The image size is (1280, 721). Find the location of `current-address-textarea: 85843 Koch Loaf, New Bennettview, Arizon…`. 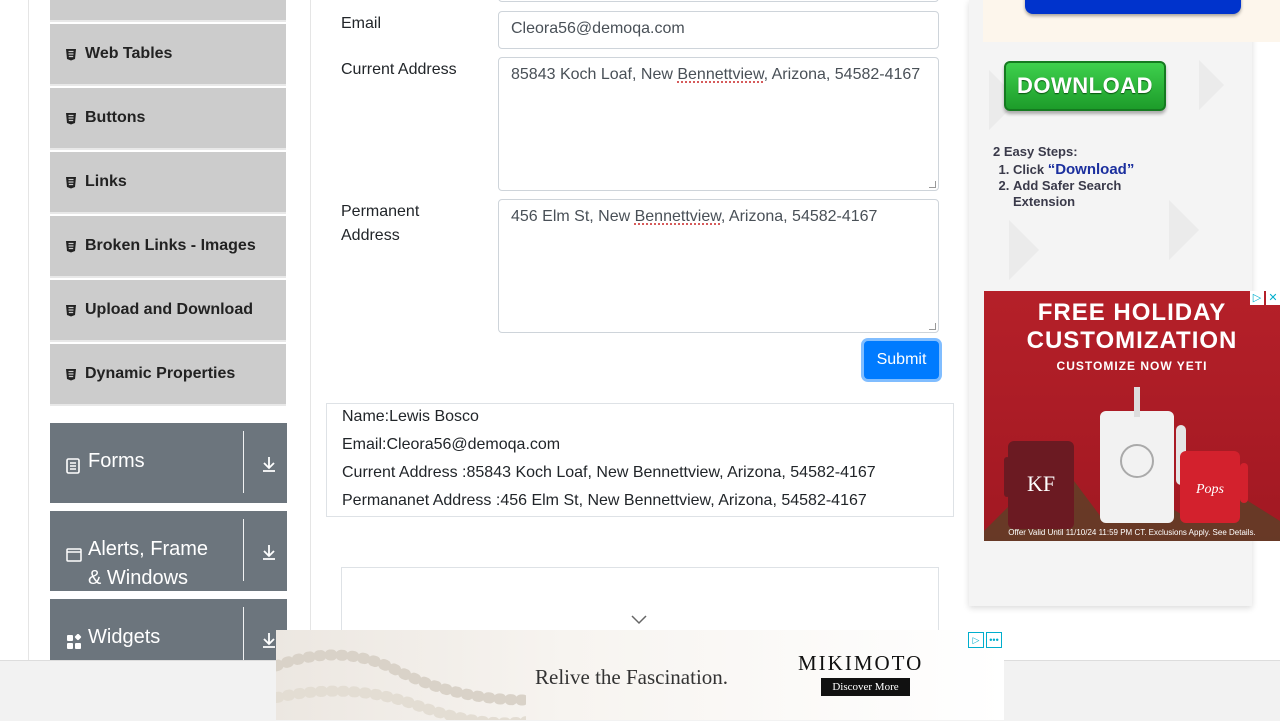

current-address-textarea: 85843 Koch Loaf, New Bennettview, Arizon… is located at coordinates (718, 124).